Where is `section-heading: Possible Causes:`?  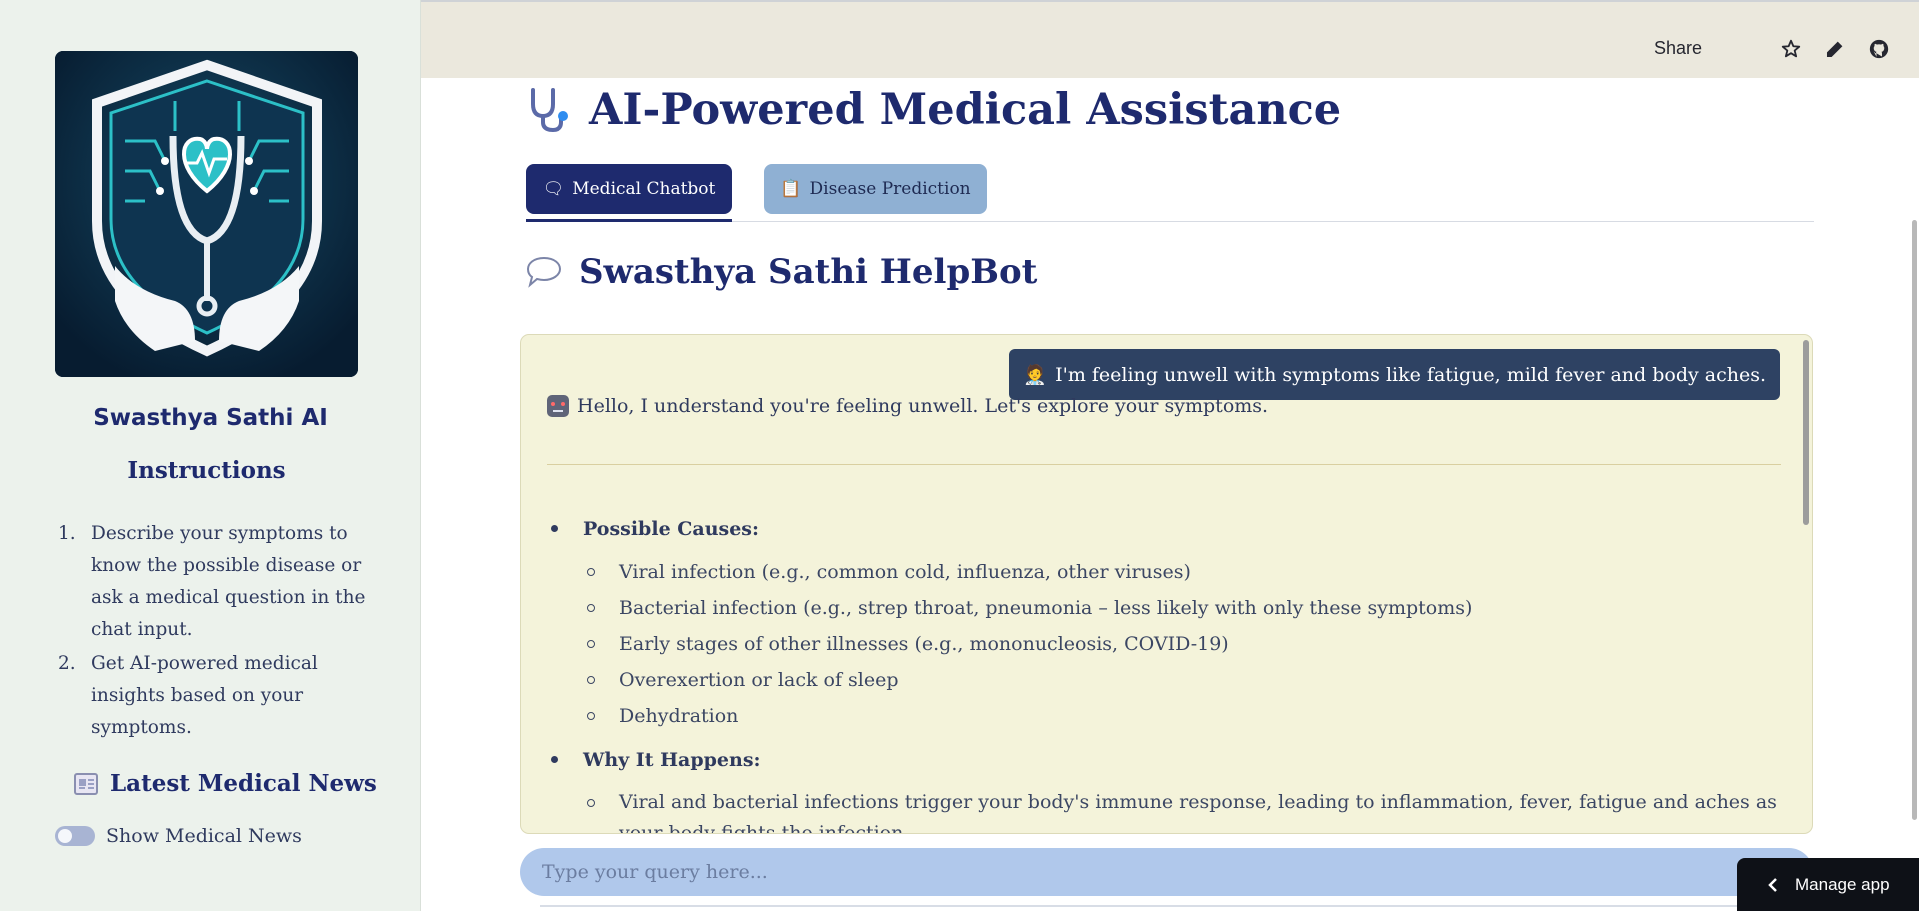
section-heading: Possible Causes: is located at coordinates (1167, 528).